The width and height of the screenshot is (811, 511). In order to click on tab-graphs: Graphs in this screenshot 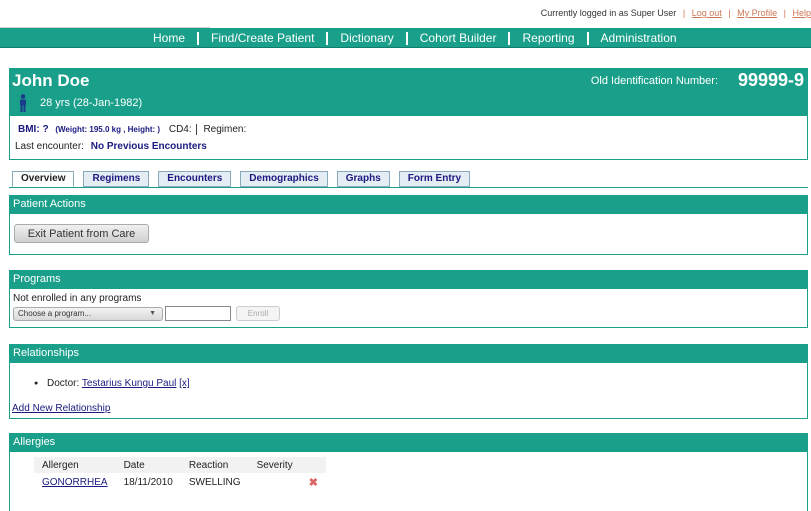, I will do `click(363, 179)`.